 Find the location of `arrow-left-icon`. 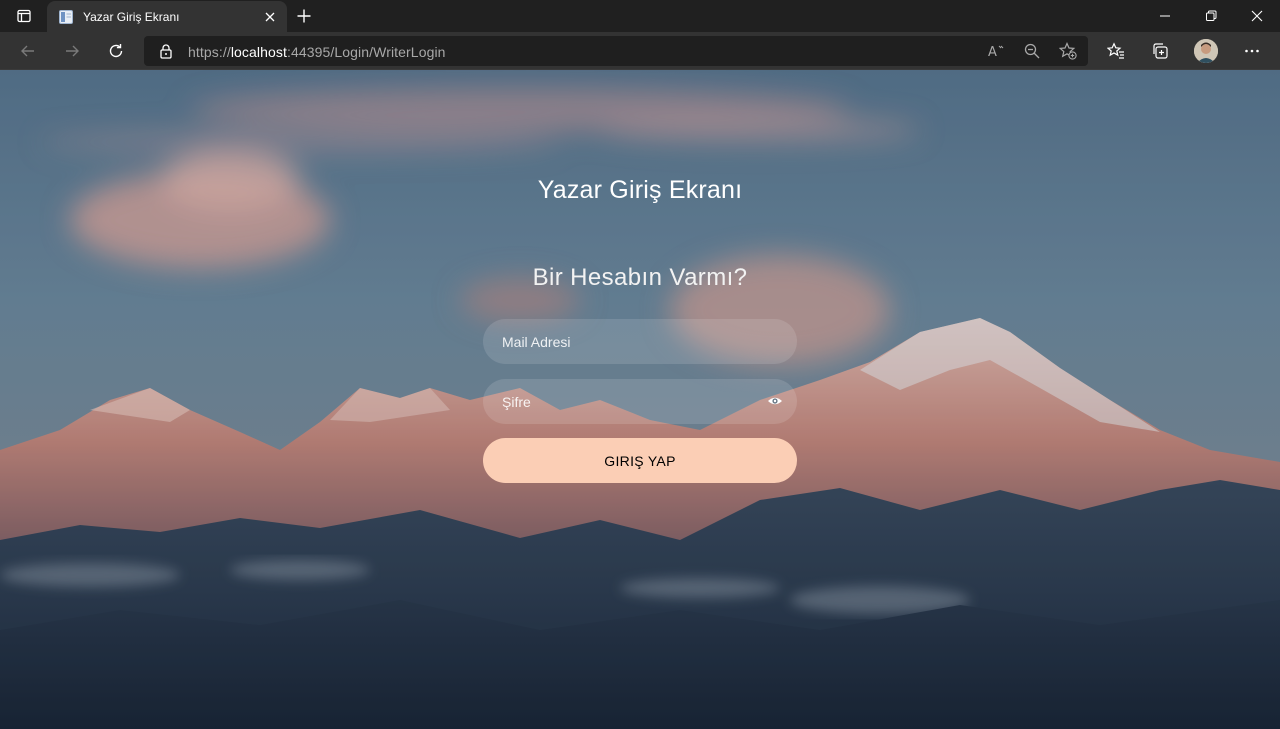

arrow-left-icon is located at coordinates (28, 51).